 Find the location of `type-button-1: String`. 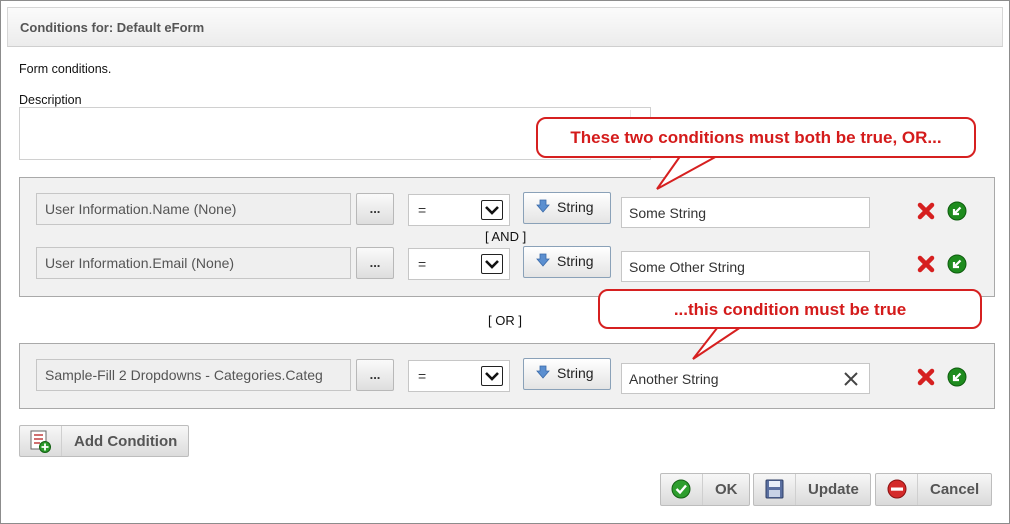

type-button-1: String is located at coordinates (567, 208).